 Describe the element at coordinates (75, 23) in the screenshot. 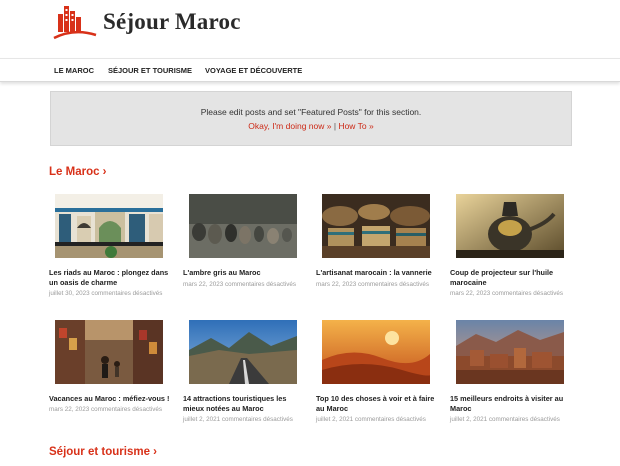

I see `city-buildings-icon` at that location.